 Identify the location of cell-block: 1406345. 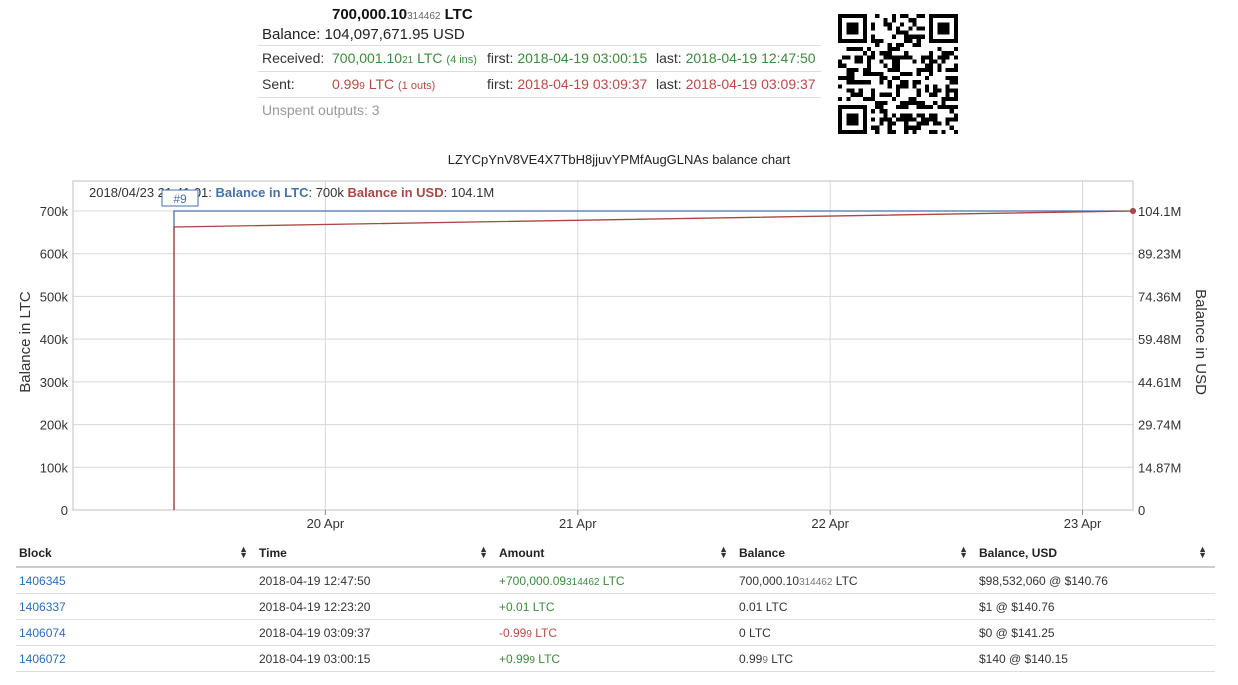
(136, 580).